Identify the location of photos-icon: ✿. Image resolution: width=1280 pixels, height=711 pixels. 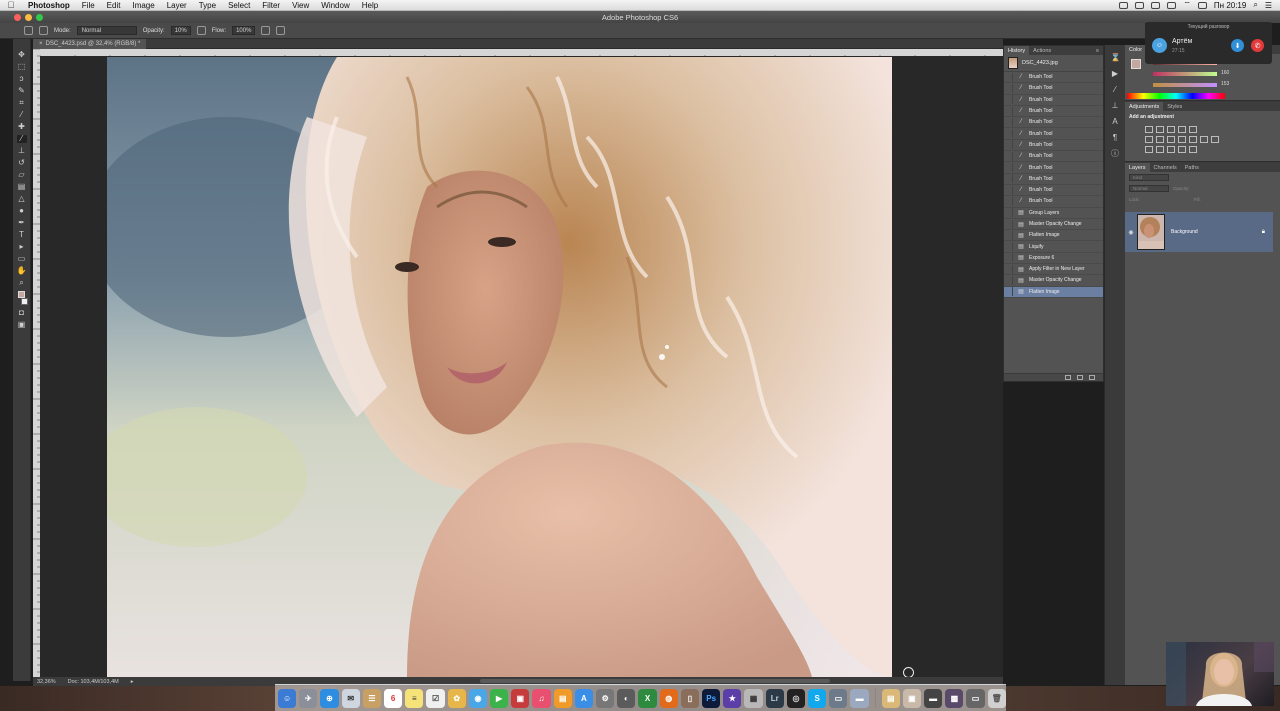
(456, 698).